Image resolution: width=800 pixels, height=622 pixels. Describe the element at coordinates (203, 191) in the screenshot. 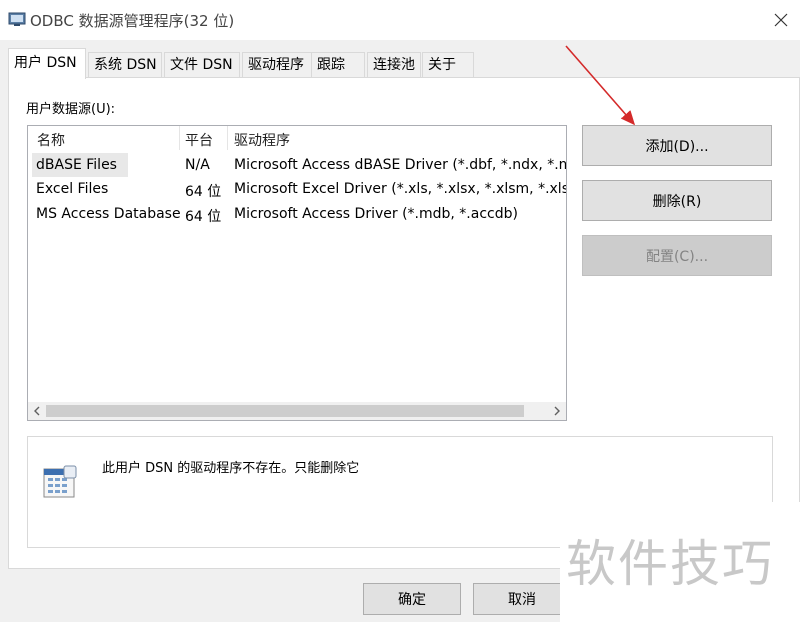

I see `row-excel-platform: 64 位` at that location.